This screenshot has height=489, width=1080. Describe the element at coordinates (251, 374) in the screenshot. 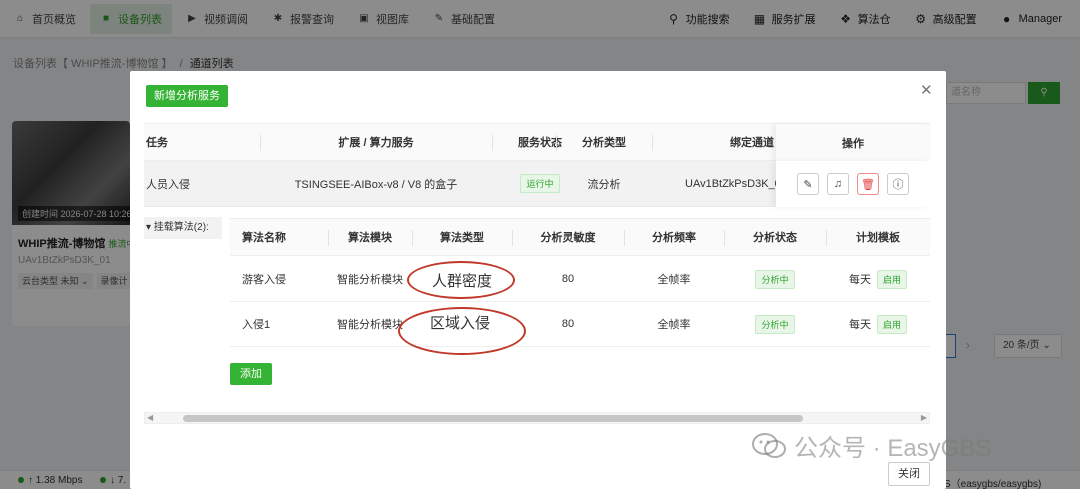

I see `add-algorithm-button: 添加` at that location.